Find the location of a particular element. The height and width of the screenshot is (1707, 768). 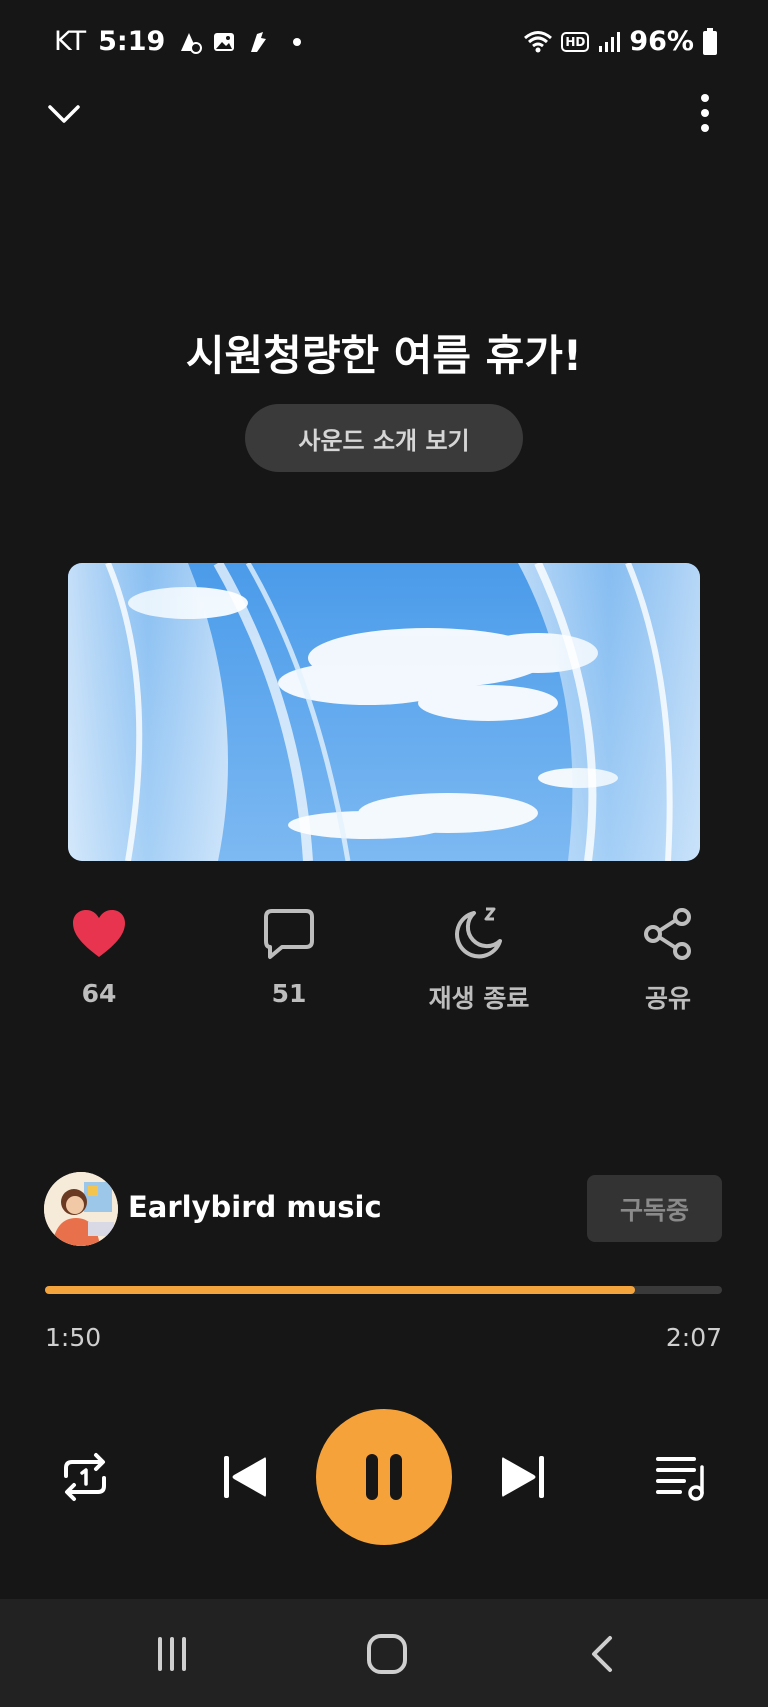

skip-previous-icon is located at coordinates (245, 1477).